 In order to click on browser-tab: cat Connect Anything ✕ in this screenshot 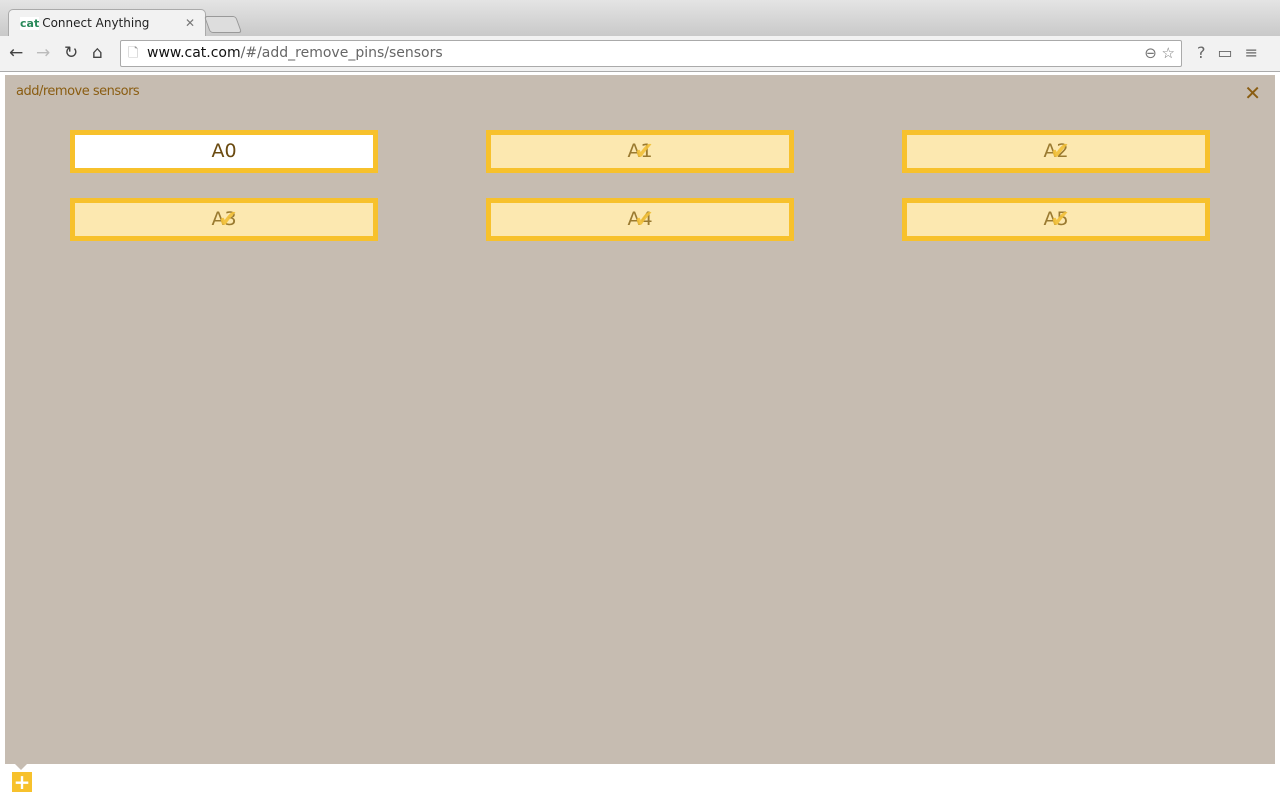, I will do `click(107, 23)`.